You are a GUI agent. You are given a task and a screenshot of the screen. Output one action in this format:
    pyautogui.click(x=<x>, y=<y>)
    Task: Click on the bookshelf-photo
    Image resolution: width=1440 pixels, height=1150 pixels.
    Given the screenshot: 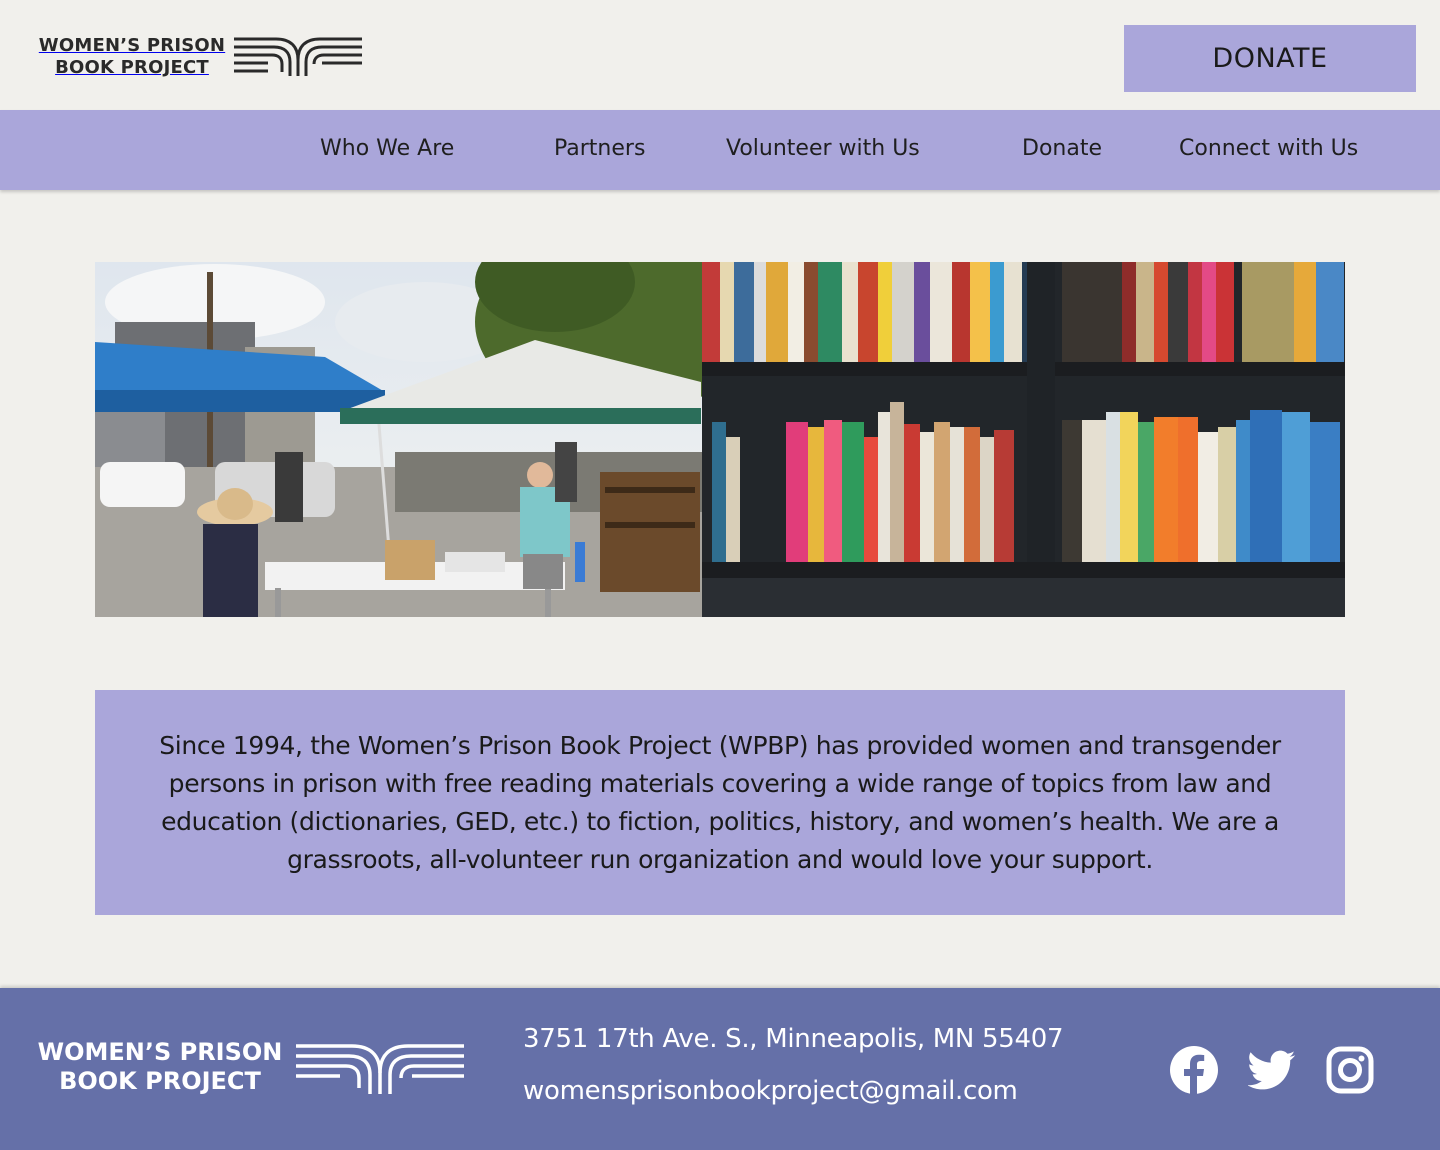 What is the action you would take?
    pyautogui.click(x=1023, y=439)
    